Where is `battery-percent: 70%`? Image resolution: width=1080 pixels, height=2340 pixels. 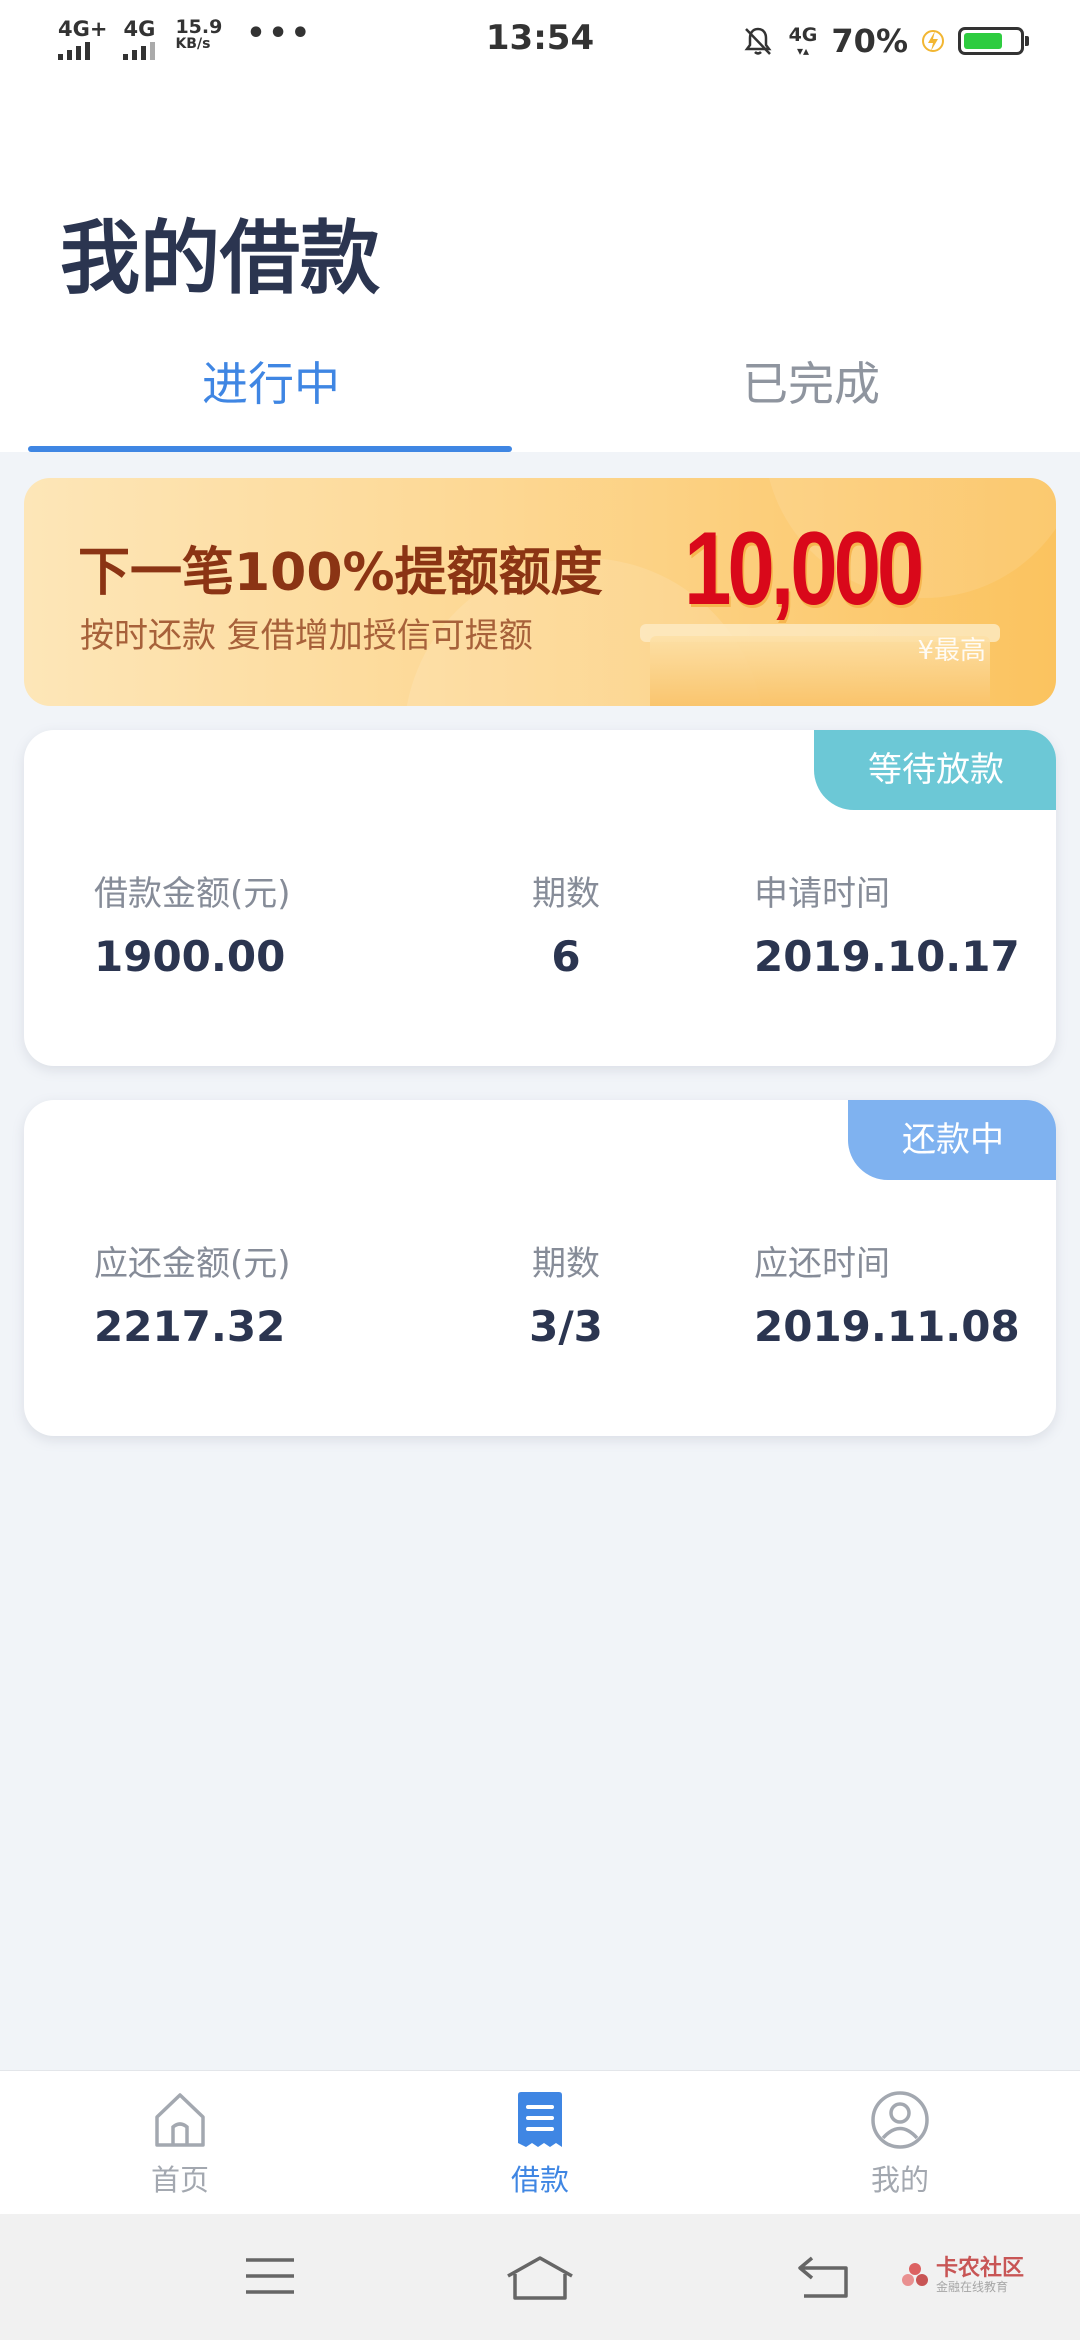 battery-percent: 70% is located at coordinates (869, 41).